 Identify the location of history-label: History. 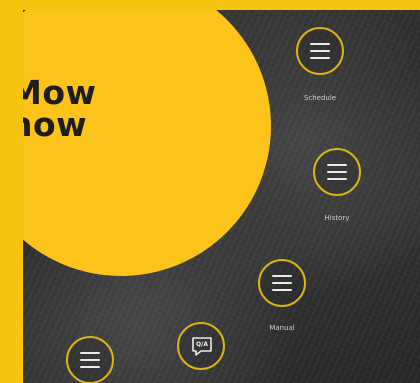
(337, 218).